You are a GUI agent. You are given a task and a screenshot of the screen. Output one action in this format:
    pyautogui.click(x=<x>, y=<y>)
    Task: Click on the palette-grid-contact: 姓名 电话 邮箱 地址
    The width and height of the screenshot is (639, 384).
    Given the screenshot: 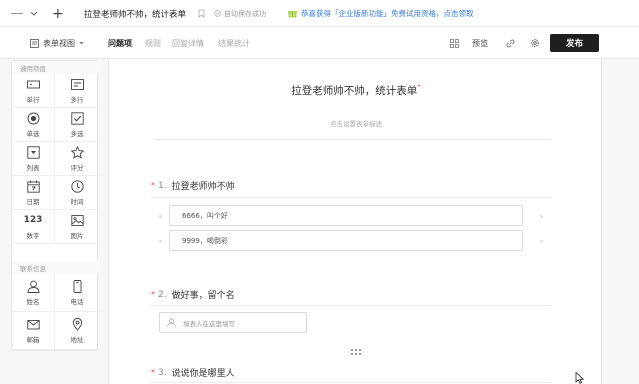 What is the action you would take?
    pyautogui.click(x=55, y=312)
    